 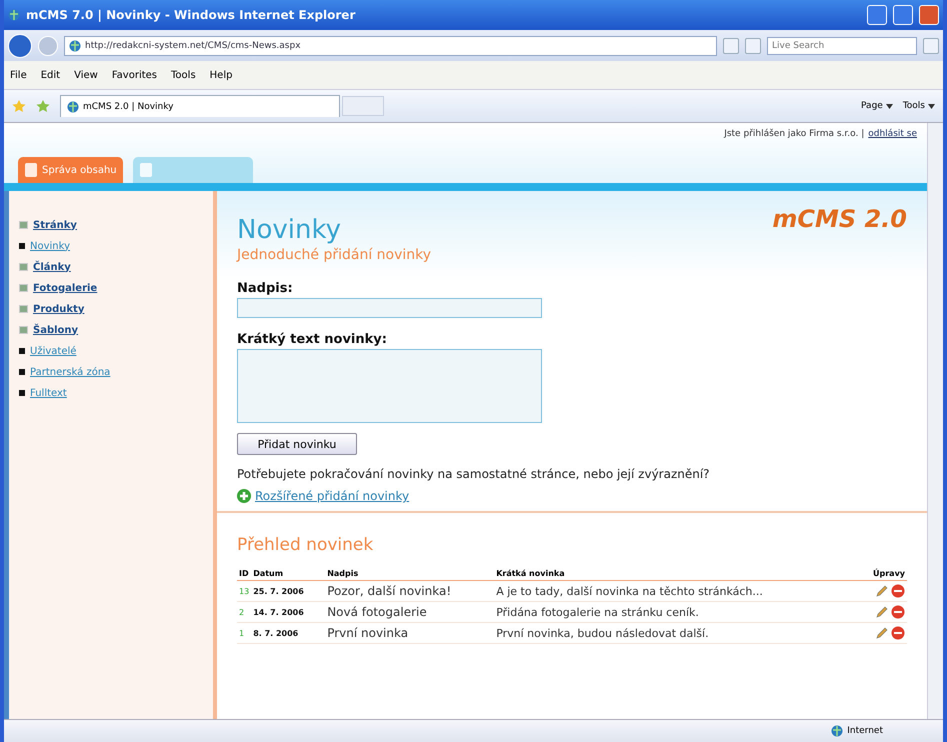 What do you see at coordinates (191, 15) in the screenshot?
I see `window-title: mCMS 7.0 | Novinky - Windows Internet Explorer` at bounding box center [191, 15].